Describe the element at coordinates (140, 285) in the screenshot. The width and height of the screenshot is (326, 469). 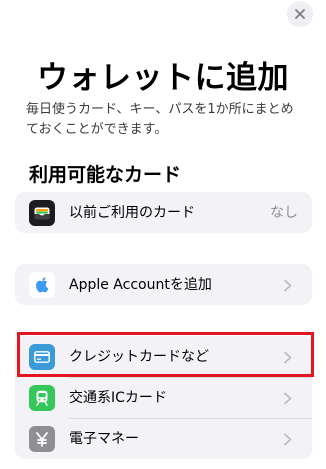
I see `apple-account-label: Apple Accountを追加` at that location.